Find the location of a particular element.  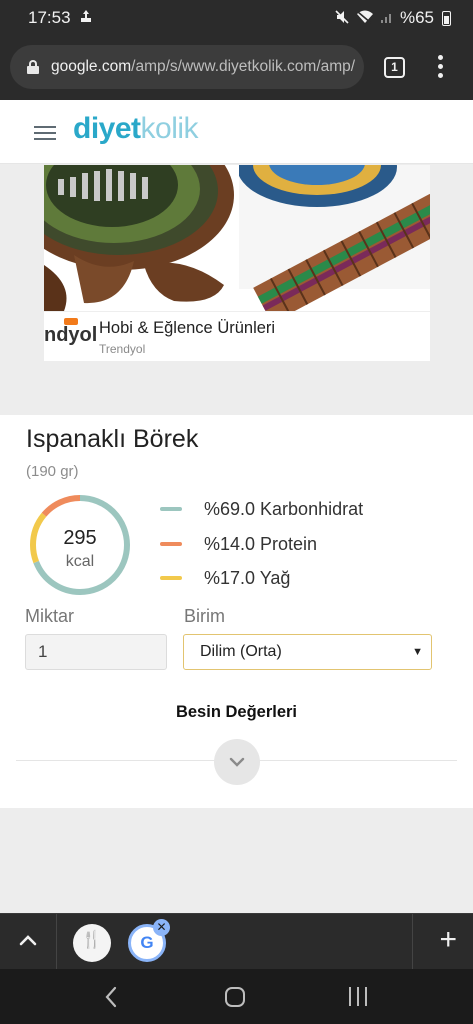

macro-protein: %14.0 Protein is located at coordinates (238, 544).